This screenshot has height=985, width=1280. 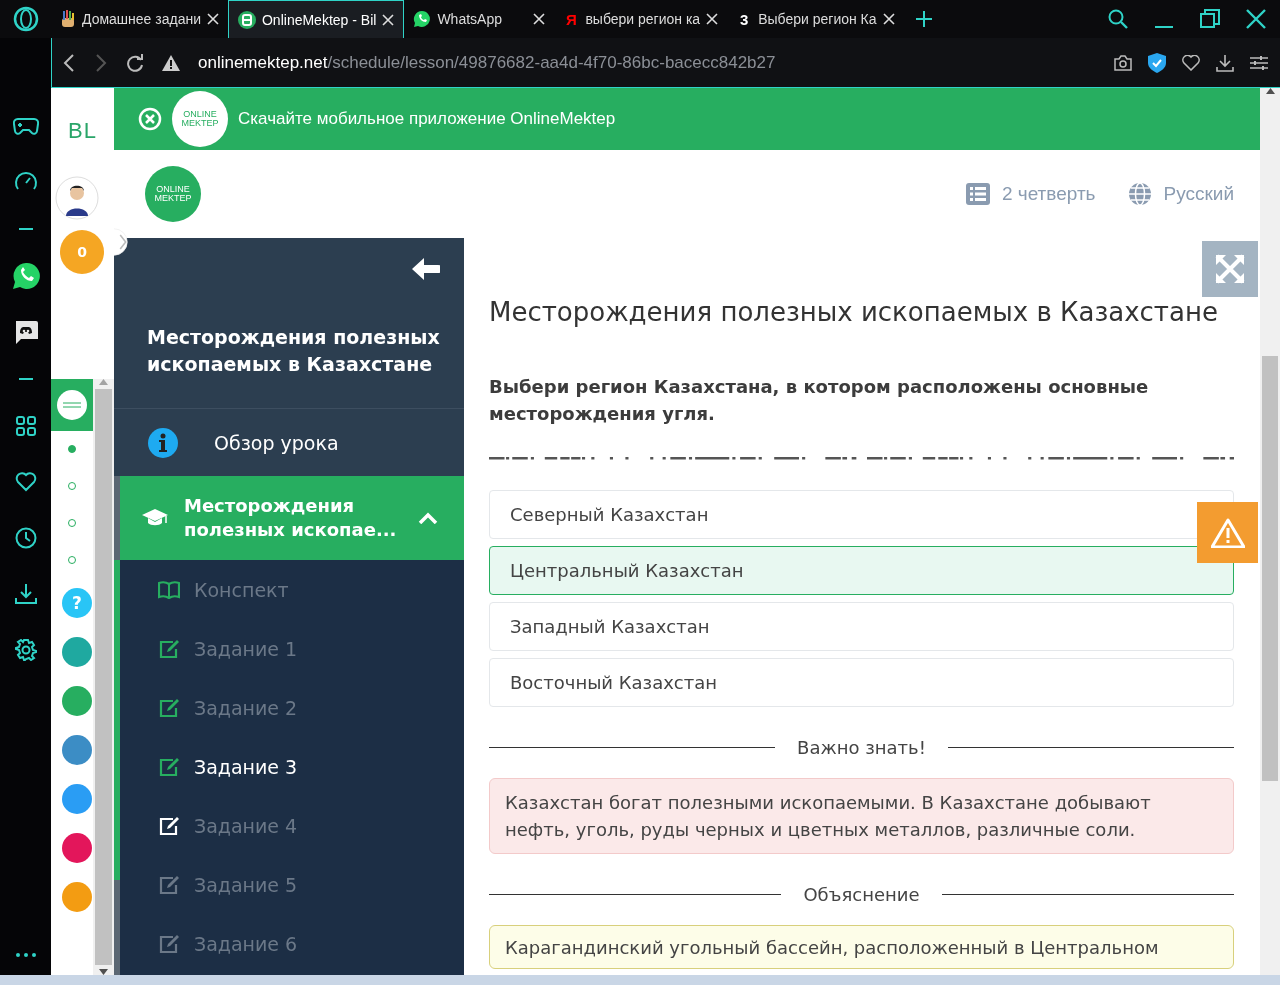 I want to click on reload-icon, so click(x=135, y=62).